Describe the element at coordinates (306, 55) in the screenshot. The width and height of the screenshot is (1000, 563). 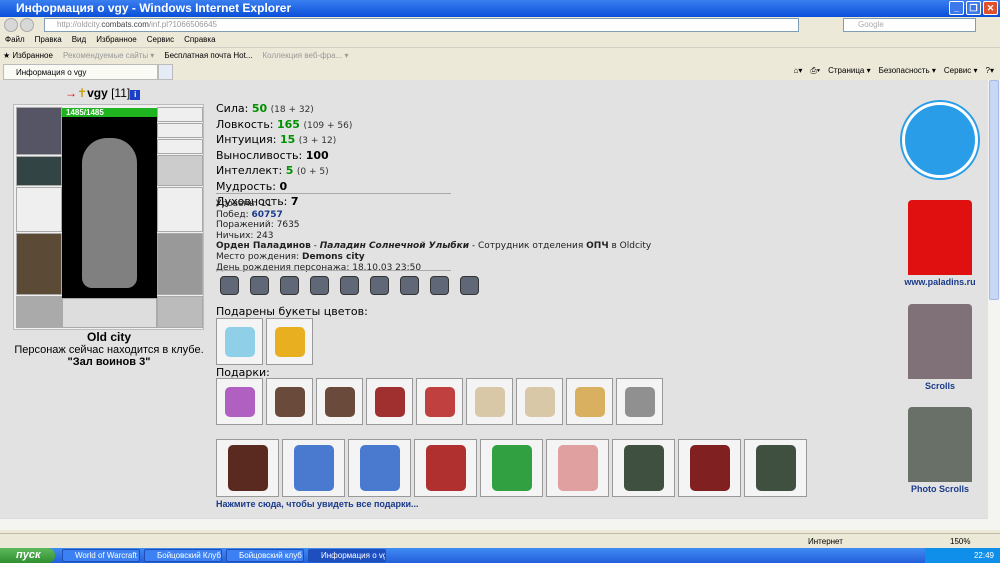
I see `fav-webslices: Коллекция веб-фра... ▾` at that location.